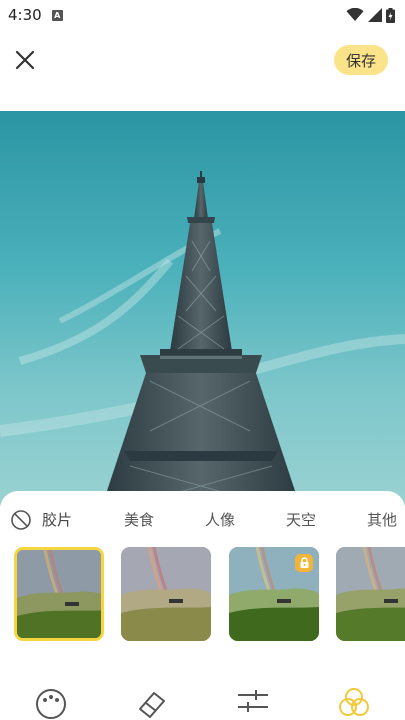  I want to click on bottom-tool-bar, so click(202, 703).